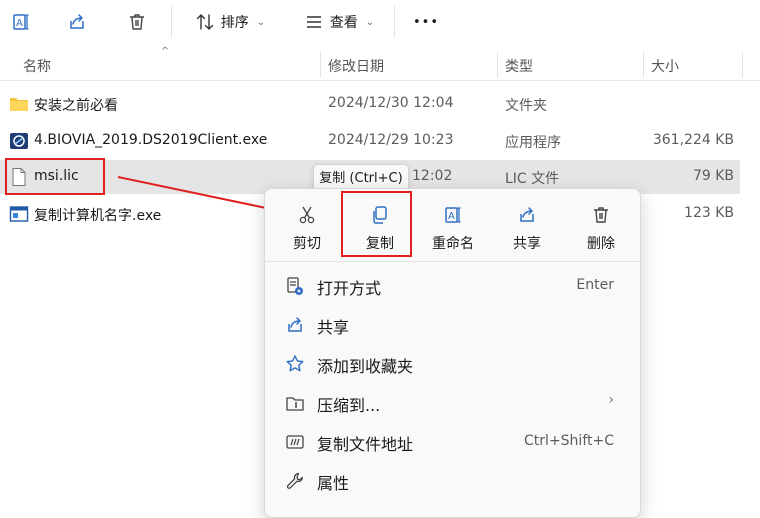 Image resolution: width=760 pixels, height=518 pixels. What do you see at coordinates (452, 403) in the screenshot?
I see `menu-item-compress: 压缩到... ›` at bounding box center [452, 403].